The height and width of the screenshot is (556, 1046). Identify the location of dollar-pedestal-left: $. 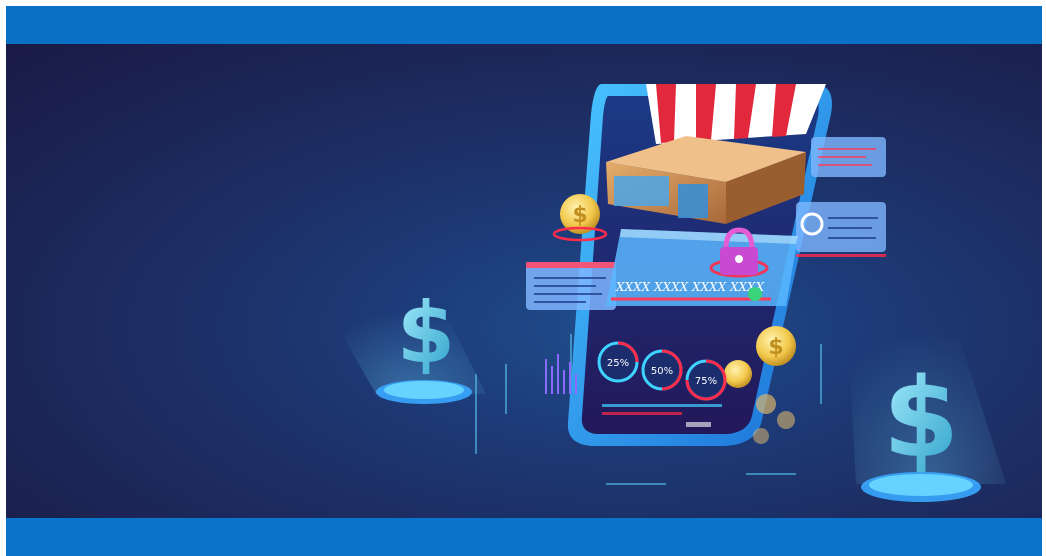
(411, 339).